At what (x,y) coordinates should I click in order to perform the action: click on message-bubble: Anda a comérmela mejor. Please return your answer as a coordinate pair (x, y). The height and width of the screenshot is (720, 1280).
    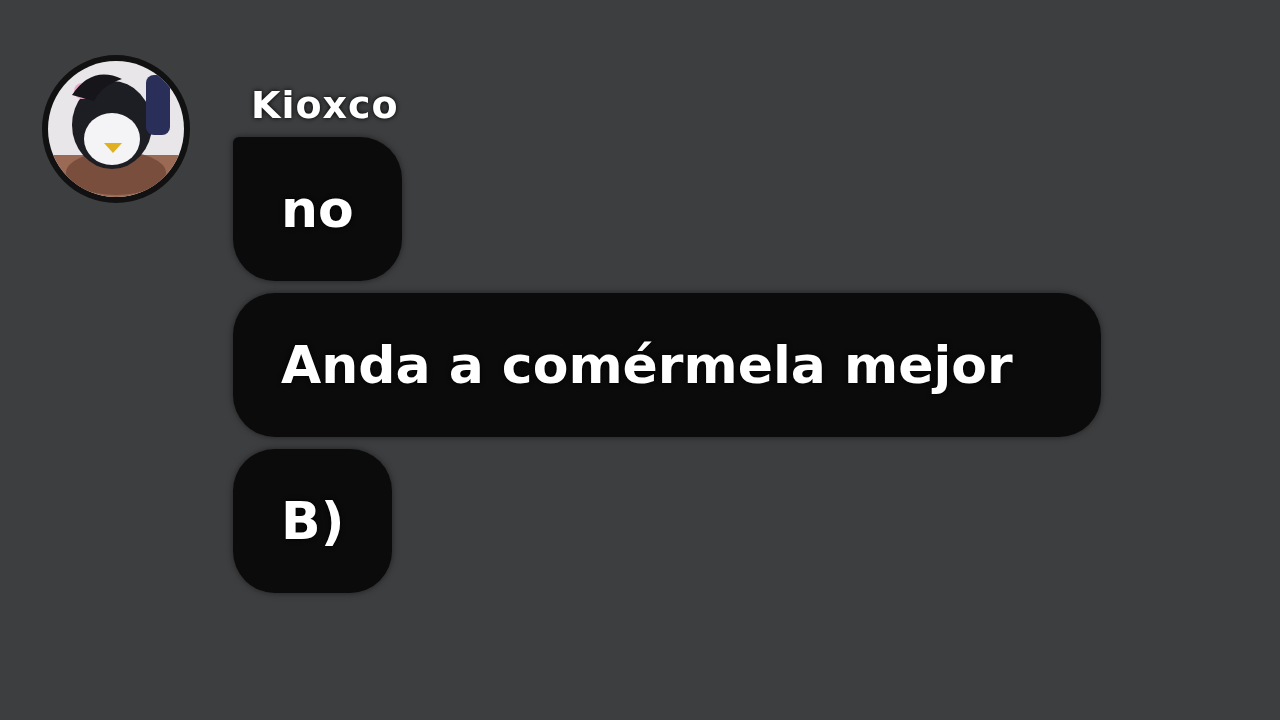
    Looking at the image, I should click on (667, 365).